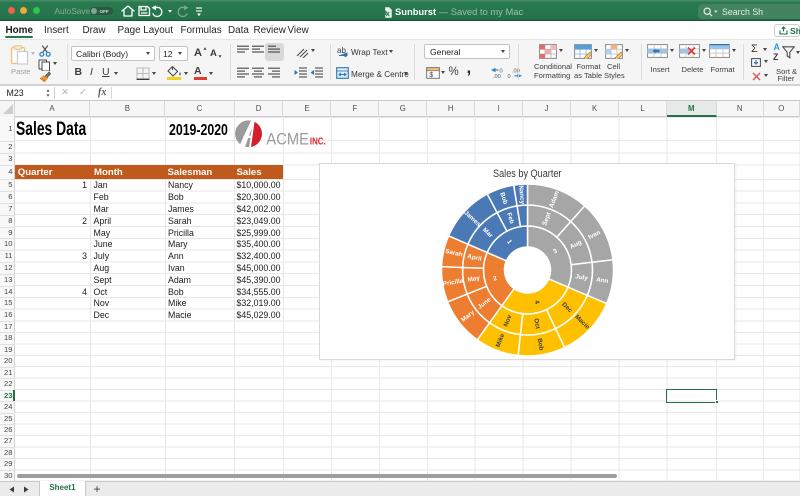 The width and height of the screenshot is (800, 496). What do you see at coordinates (287, 139) in the screenshot?
I see `svg-text: ACME` at bounding box center [287, 139].